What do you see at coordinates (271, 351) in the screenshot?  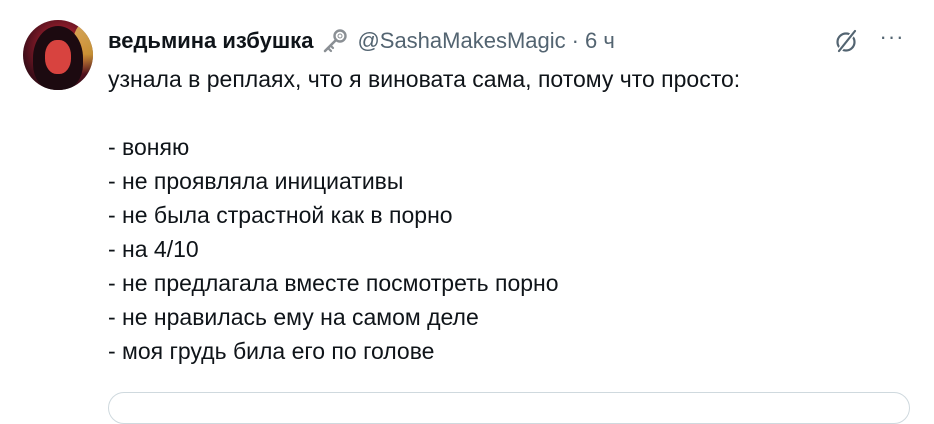 I see `tweet-line: - моя грудь била его по голове` at bounding box center [271, 351].